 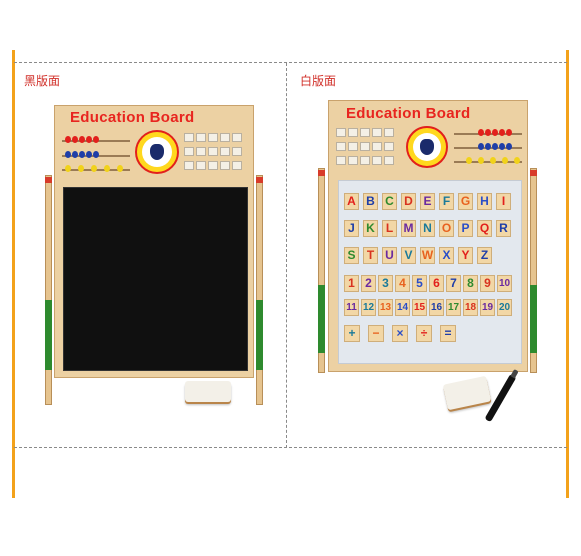 What do you see at coordinates (351, 255) in the screenshot?
I see `magnet-row3-0: S` at bounding box center [351, 255].